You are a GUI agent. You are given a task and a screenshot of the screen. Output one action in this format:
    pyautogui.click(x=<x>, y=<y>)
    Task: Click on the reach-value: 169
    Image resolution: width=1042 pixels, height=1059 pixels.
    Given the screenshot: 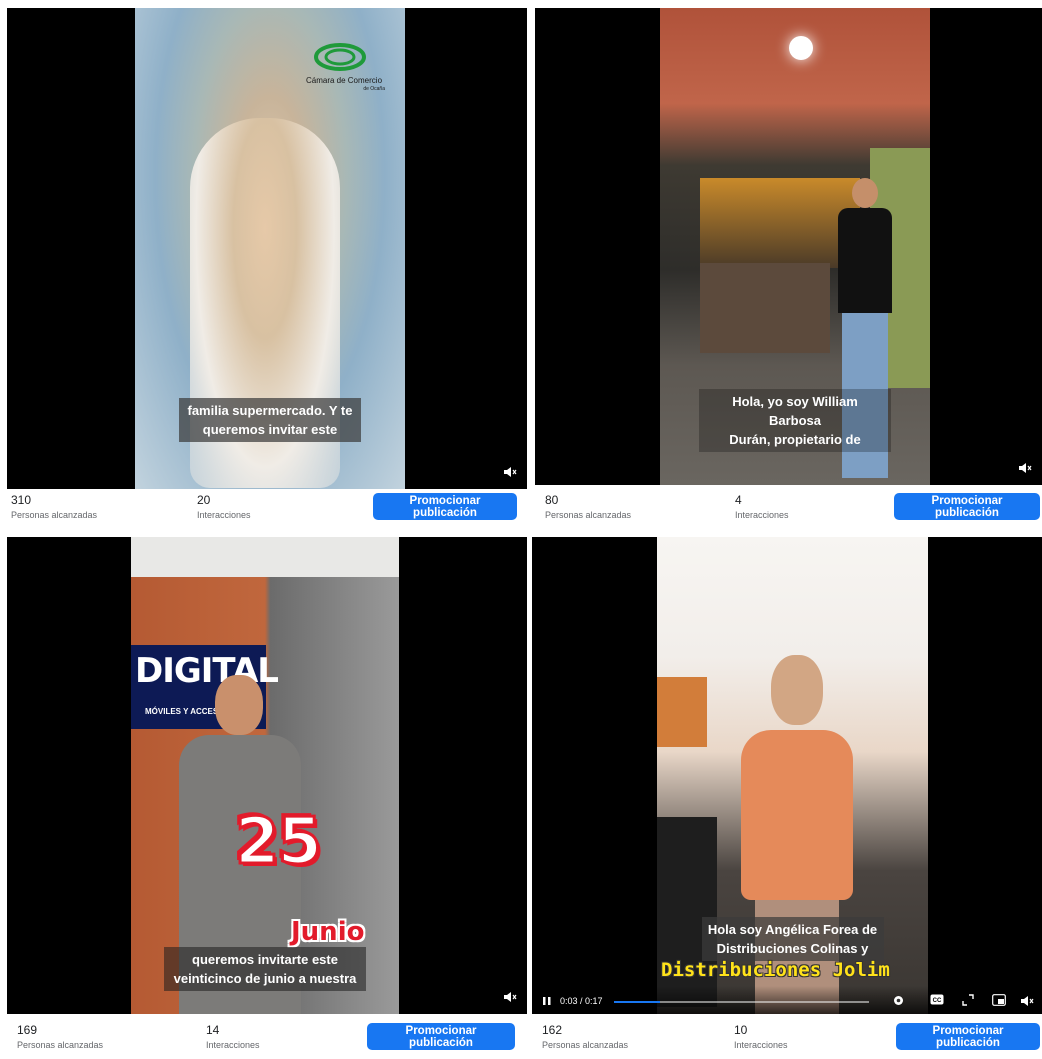 What is the action you would take?
    pyautogui.click(x=27, y=1030)
    